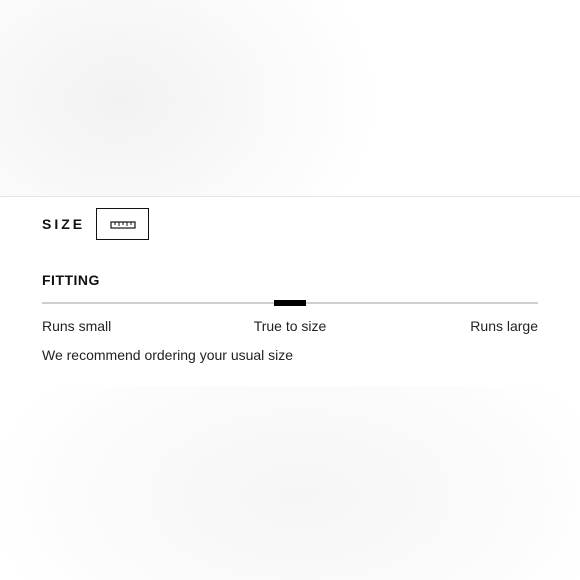  I want to click on size-guide-button, so click(123, 224).